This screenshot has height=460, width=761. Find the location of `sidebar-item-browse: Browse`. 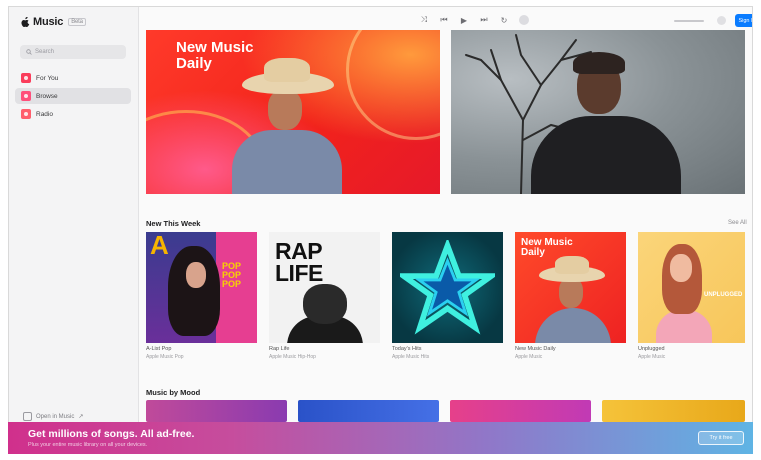

sidebar-item-browse: Browse is located at coordinates (73, 96).